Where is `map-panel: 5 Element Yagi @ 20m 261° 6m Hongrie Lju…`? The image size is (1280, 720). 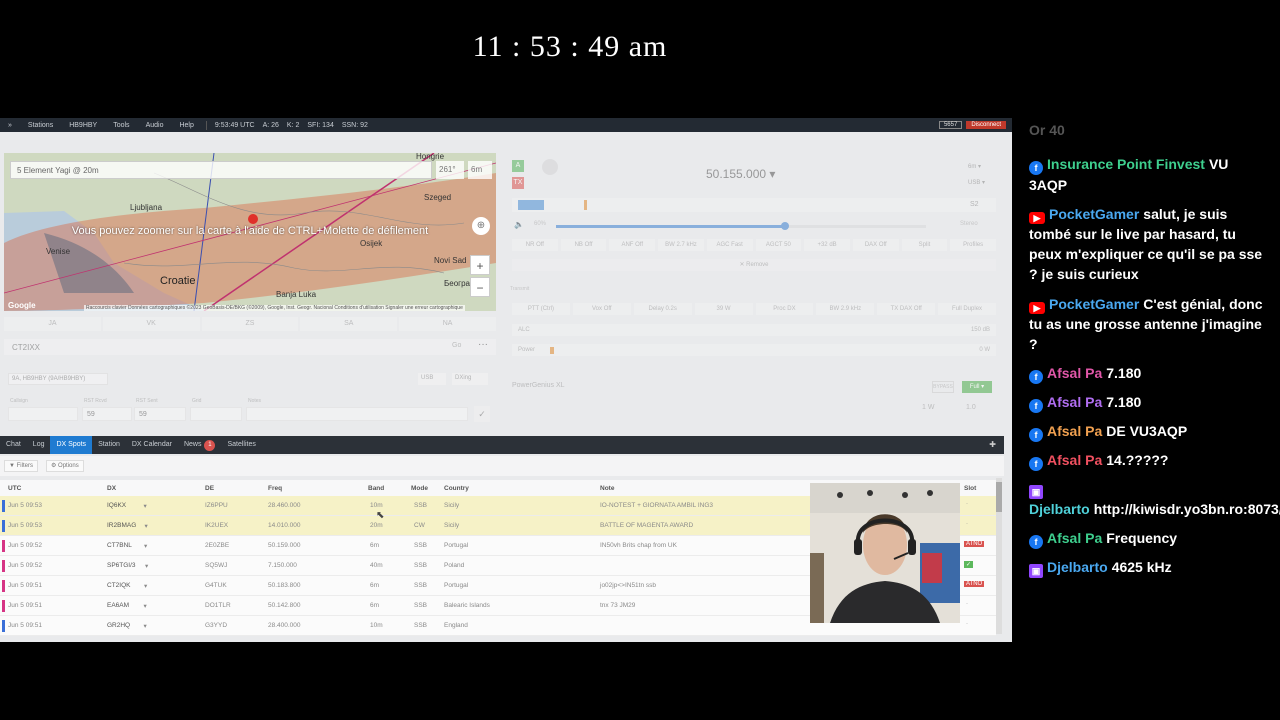
map-panel: 5 Element Yagi @ 20m 261° 6m Hongrie Lju… is located at coordinates (250, 232).